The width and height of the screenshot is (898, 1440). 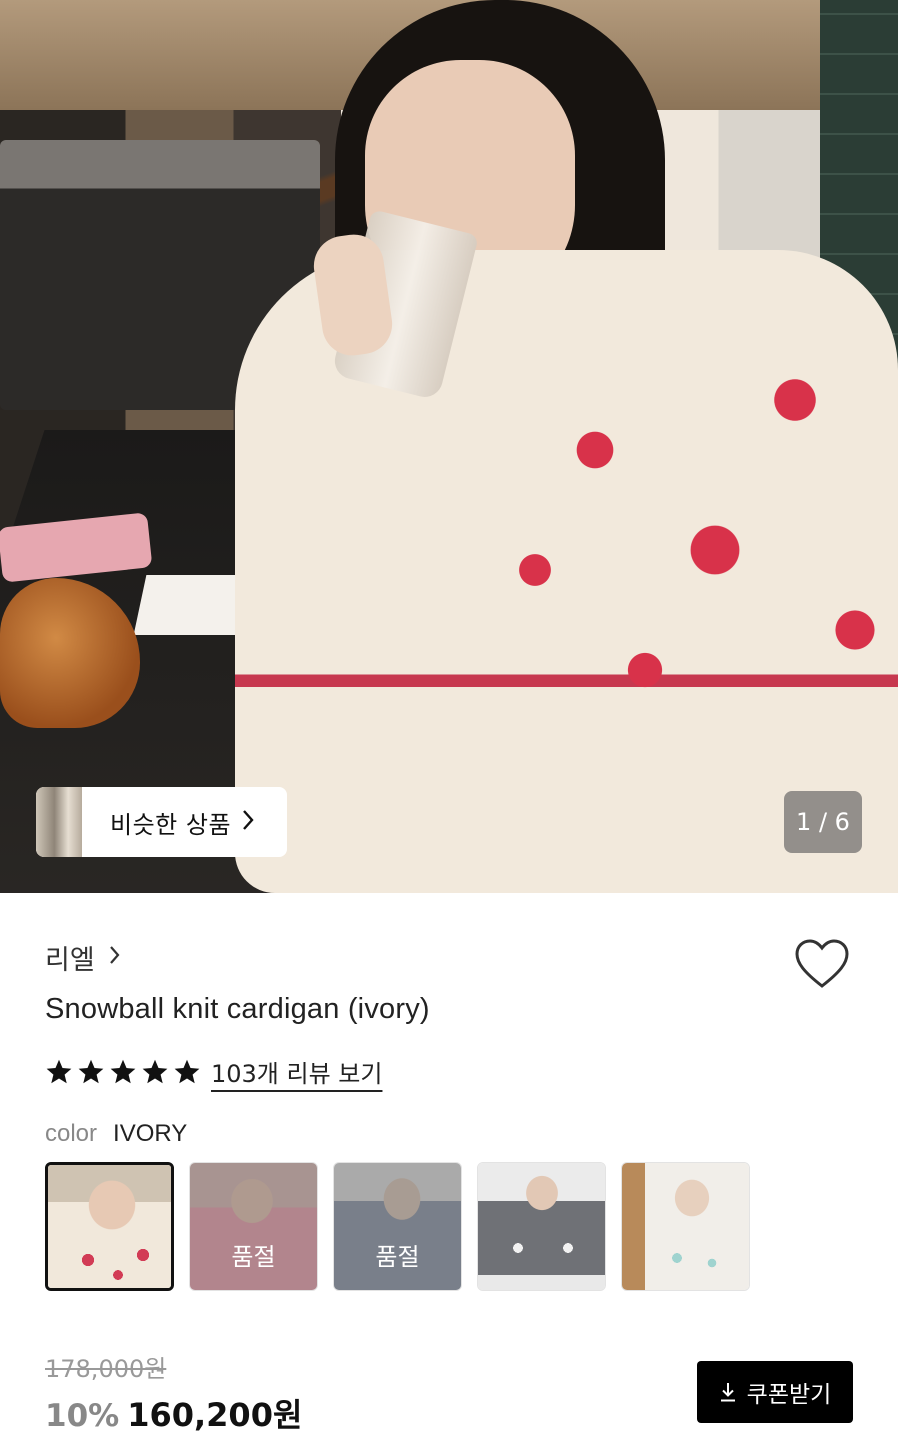 I want to click on color-label: color, so click(x=71, y=1133).